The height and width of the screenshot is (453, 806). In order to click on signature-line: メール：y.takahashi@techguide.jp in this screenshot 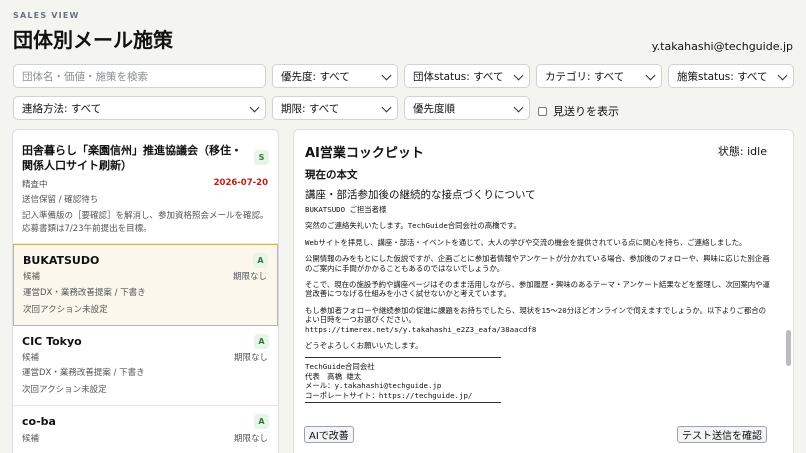, I will do `click(373, 386)`.